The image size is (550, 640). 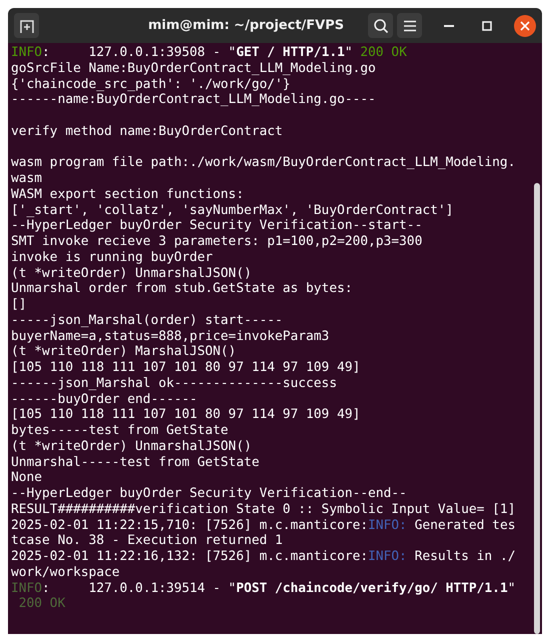 I want to click on close-icon, so click(x=525, y=25).